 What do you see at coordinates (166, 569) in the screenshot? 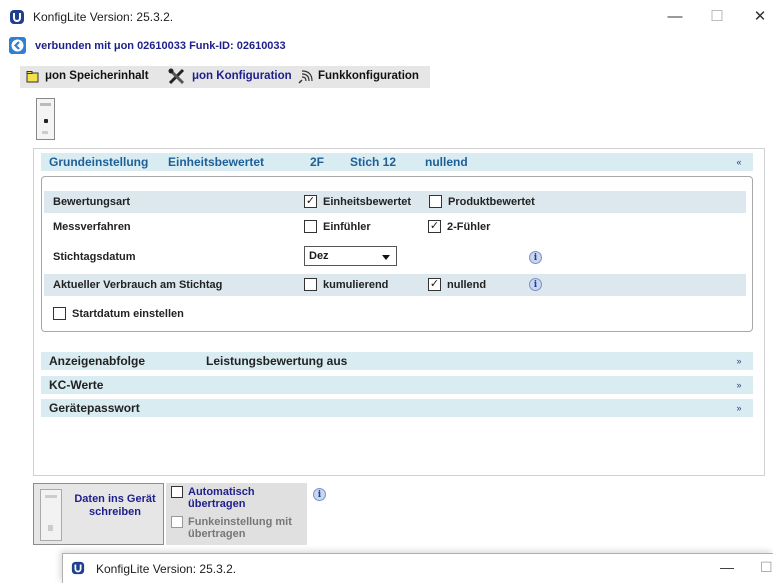
I see `second-window-title: KonfigLite Version: 25.3.2.` at bounding box center [166, 569].